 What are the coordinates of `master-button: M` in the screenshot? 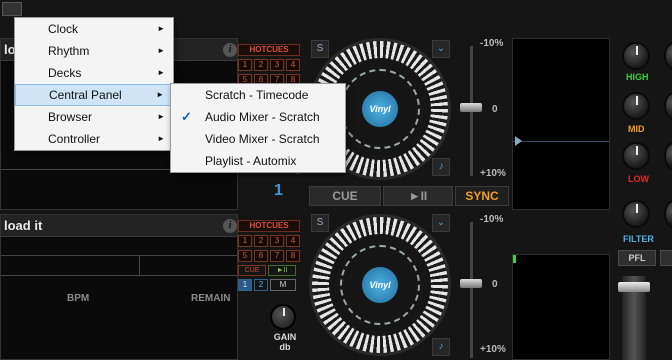 It's located at (283, 285).